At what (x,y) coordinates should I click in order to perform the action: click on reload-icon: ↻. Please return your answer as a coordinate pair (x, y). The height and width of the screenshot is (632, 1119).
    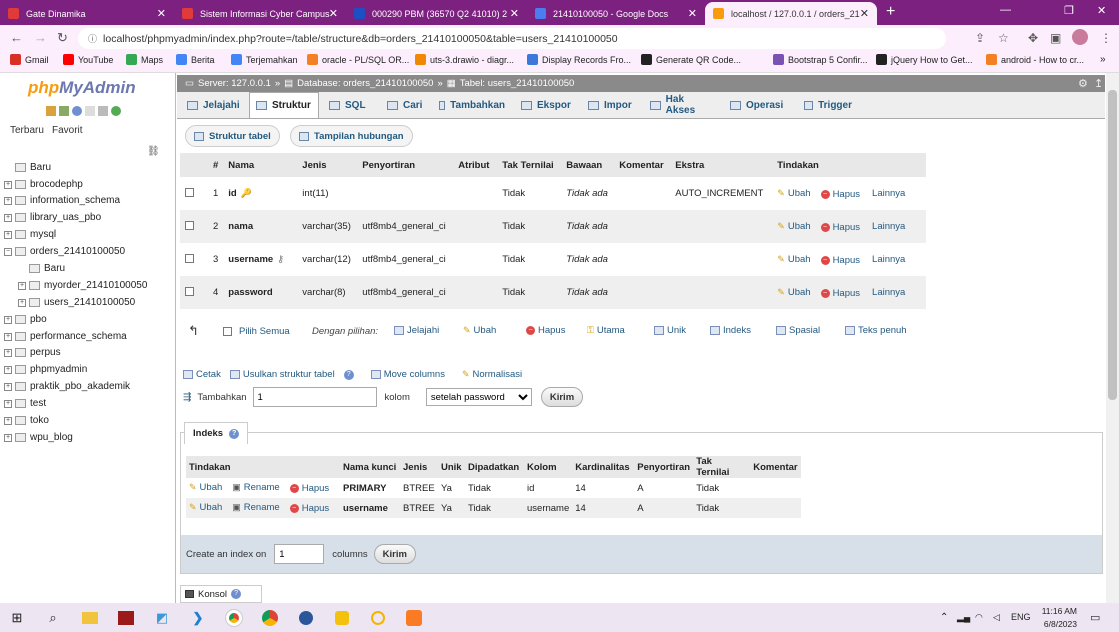
    Looking at the image, I should click on (62, 38).